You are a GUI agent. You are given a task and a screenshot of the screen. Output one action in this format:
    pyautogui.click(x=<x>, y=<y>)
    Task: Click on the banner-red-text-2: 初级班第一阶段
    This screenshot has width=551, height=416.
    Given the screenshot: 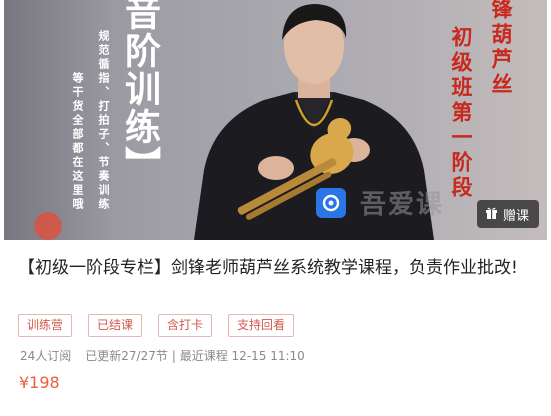 What is the action you would take?
    pyautogui.click(x=461, y=113)
    